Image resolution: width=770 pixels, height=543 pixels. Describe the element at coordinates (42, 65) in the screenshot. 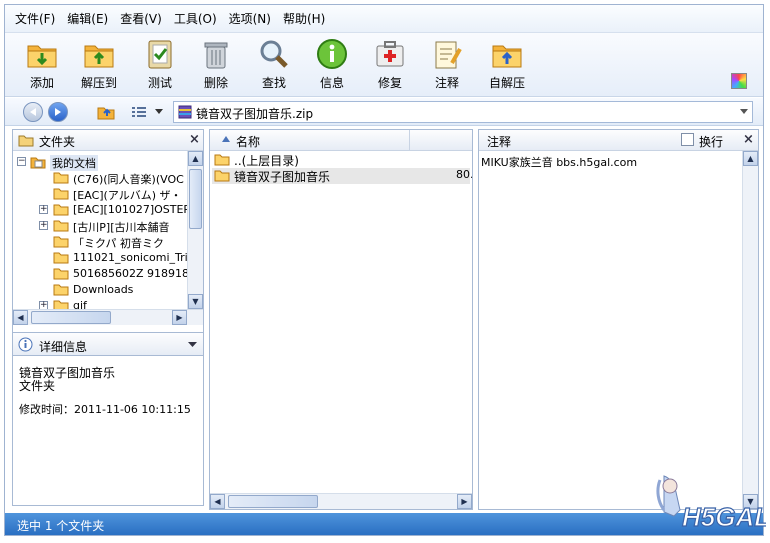

I see `add-button: 添加` at that location.